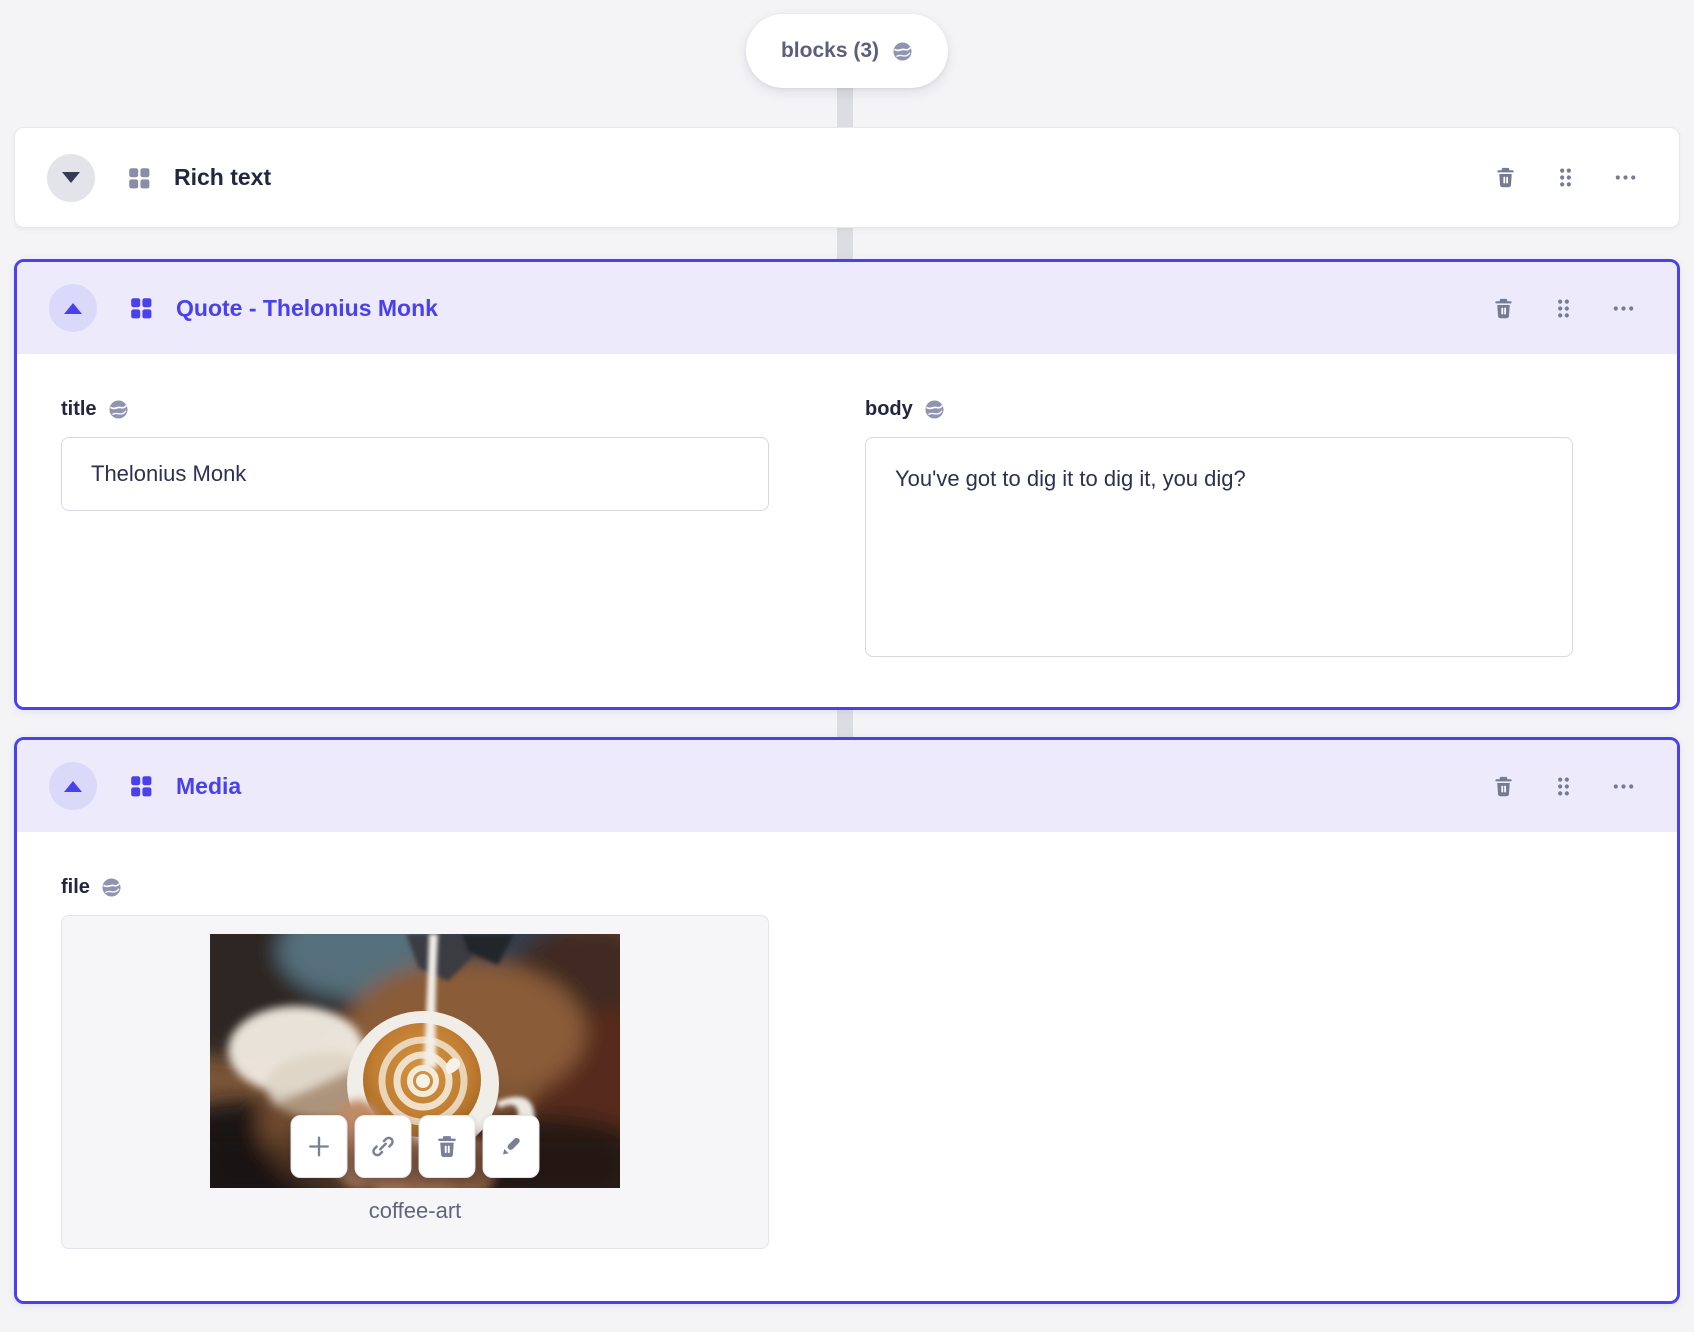  I want to click on copy-link-button, so click(383, 1146).